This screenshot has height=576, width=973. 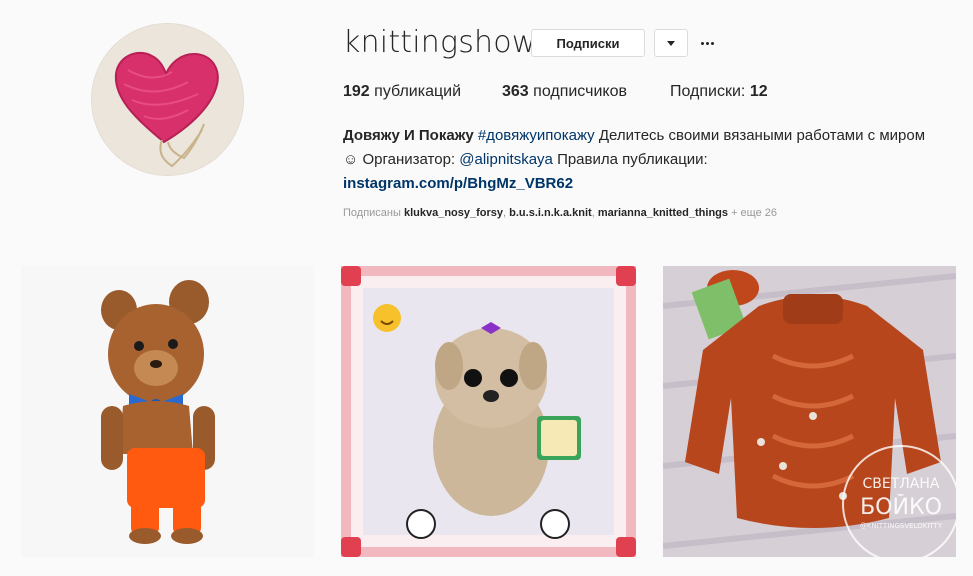 I want to click on following-count: 12, so click(x=758, y=91).